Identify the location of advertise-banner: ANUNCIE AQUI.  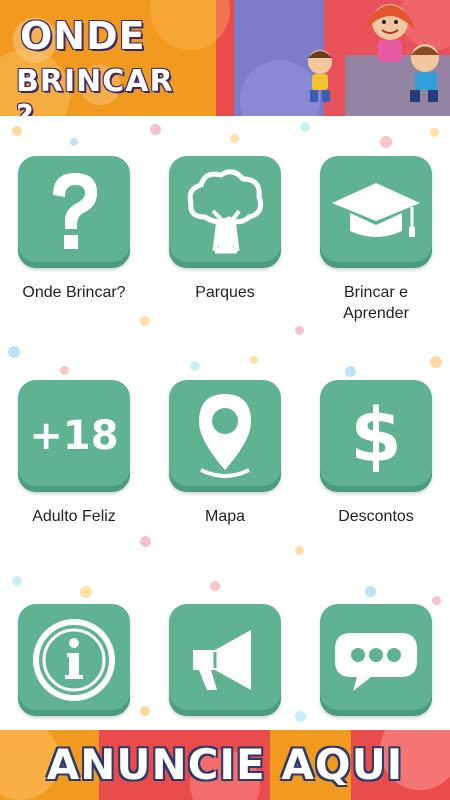
(225, 765).